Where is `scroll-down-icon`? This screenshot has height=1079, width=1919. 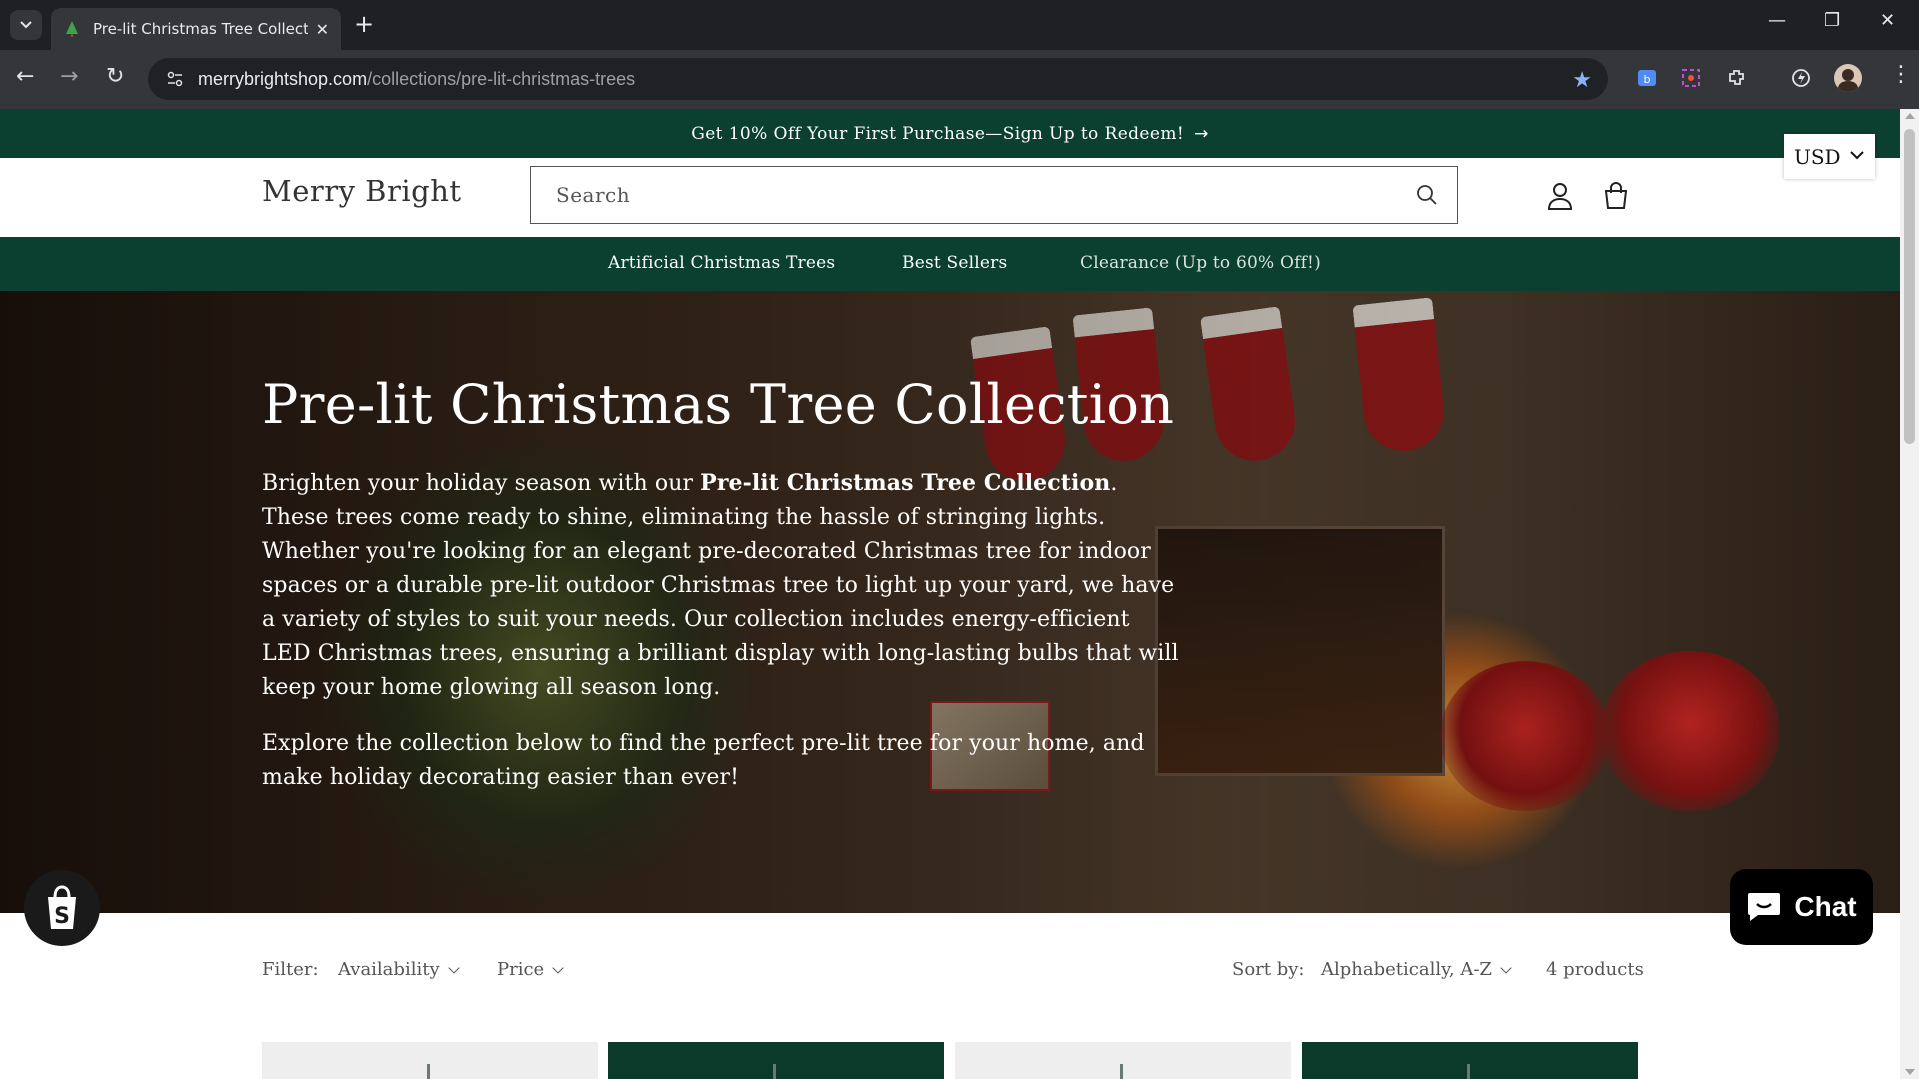
scroll-down-icon is located at coordinates (1910, 1072).